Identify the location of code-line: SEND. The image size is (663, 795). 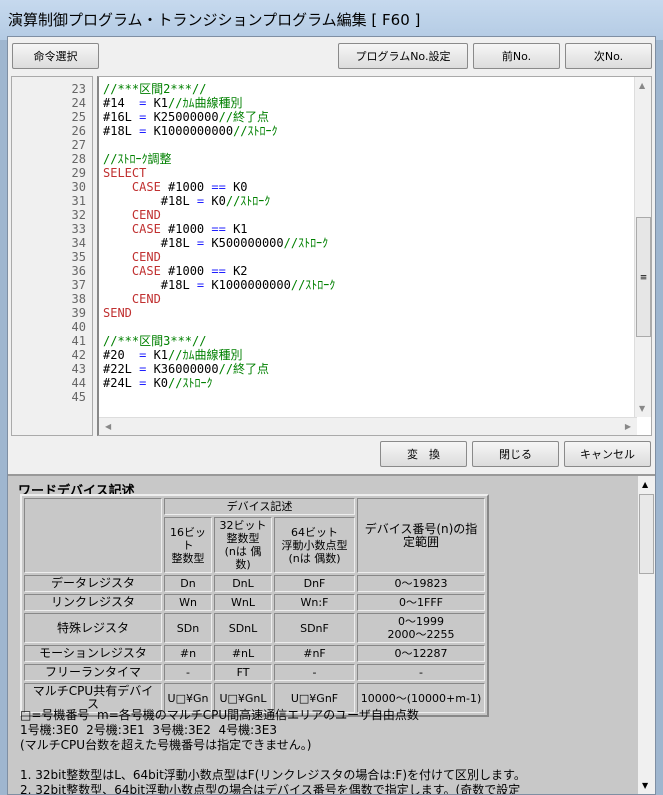
(219, 313).